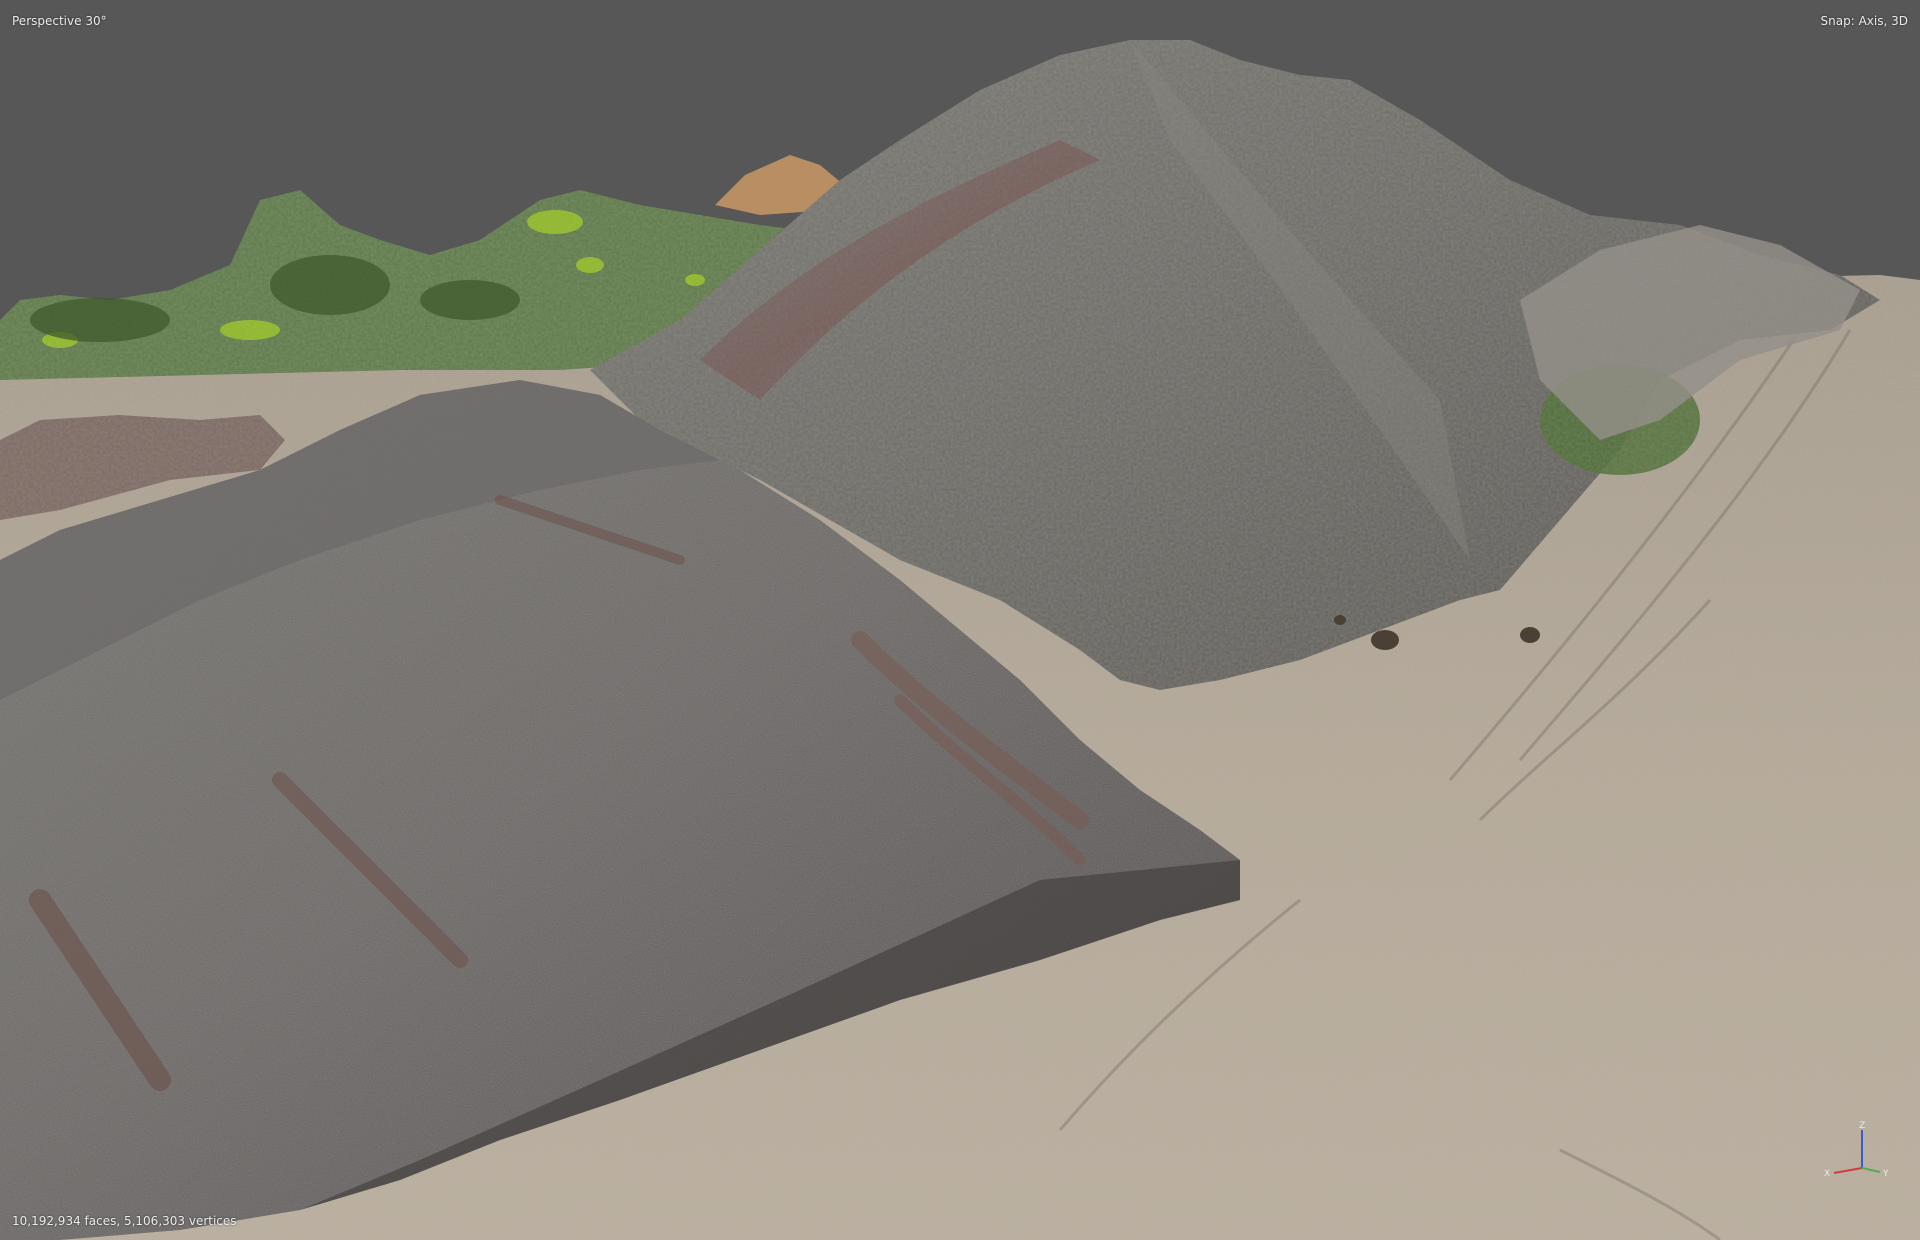 This screenshot has height=1240, width=1920. Describe the element at coordinates (1848, 1170) in the screenshot. I see `axis-x-line` at that location.